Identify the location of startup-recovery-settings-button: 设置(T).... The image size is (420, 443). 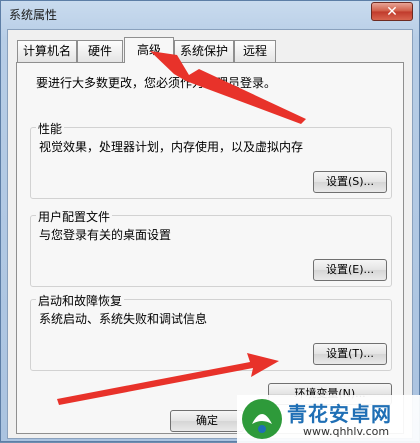
(350, 354).